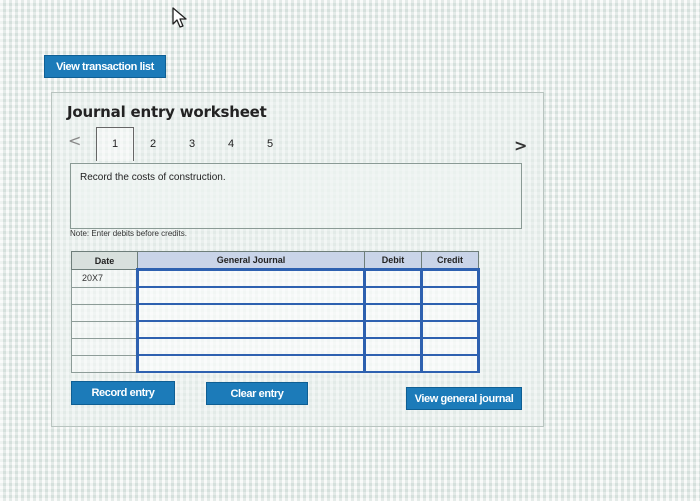 The image size is (700, 501). I want to click on column-header-credit: Credit, so click(450, 261).